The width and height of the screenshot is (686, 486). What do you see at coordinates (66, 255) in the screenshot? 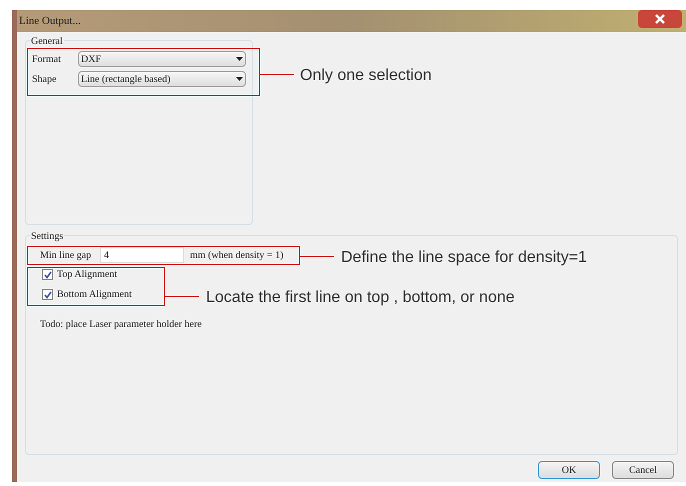
I see `field-label: Min line gap` at bounding box center [66, 255].